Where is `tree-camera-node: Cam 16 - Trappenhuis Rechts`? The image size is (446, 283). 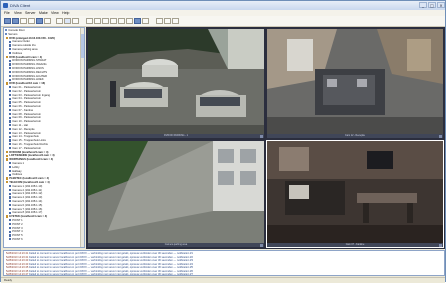 tree-camera-node: Cam 16 - Trappenhuis Rechts is located at coordinates (28, 144).